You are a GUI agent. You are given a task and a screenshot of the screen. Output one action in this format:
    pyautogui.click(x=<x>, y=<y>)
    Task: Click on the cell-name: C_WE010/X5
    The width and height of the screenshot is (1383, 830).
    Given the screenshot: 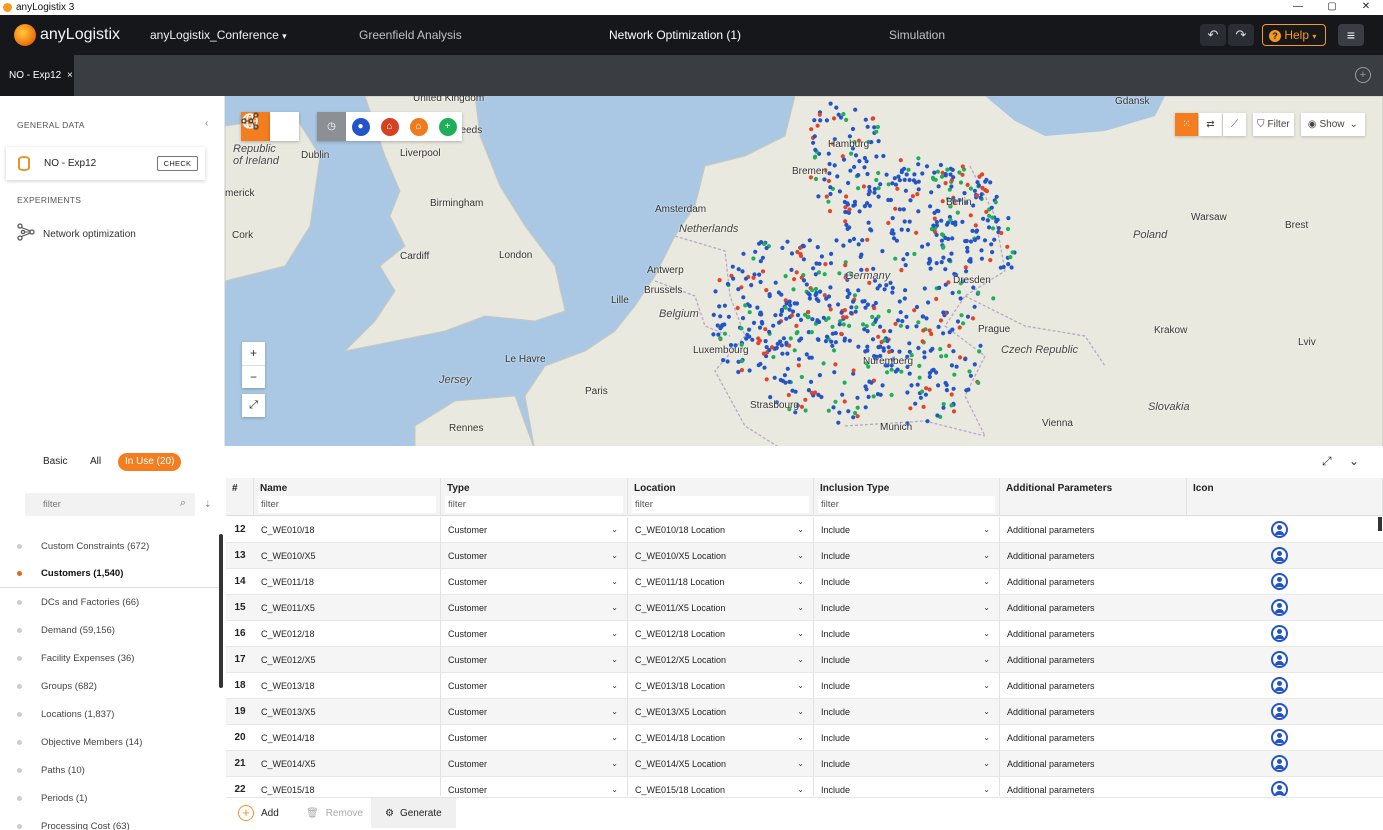 What is the action you would take?
    pyautogui.click(x=347, y=556)
    